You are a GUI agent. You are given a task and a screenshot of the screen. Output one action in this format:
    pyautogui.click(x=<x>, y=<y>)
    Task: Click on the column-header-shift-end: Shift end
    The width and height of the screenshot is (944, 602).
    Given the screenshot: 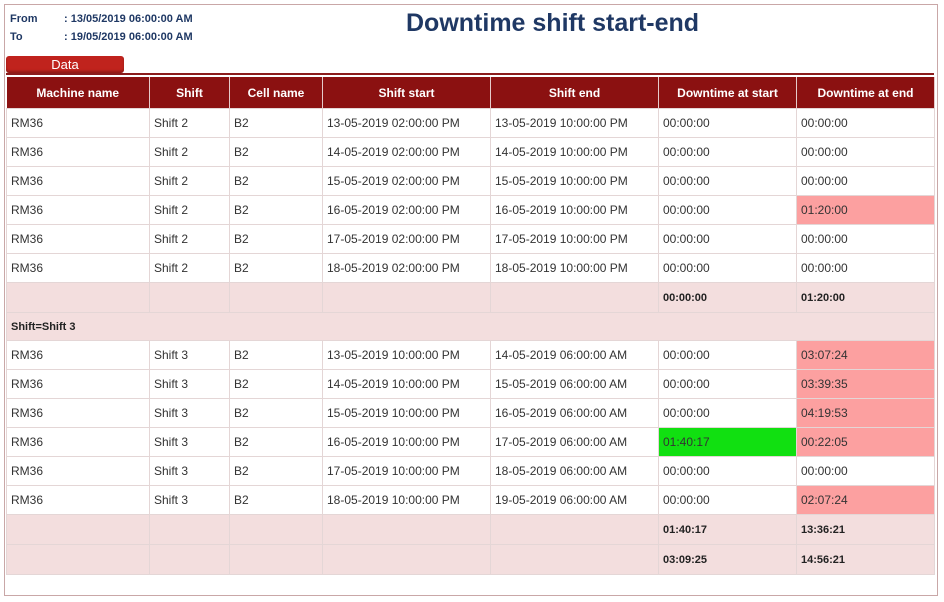 What is the action you would take?
    pyautogui.click(x=574, y=93)
    